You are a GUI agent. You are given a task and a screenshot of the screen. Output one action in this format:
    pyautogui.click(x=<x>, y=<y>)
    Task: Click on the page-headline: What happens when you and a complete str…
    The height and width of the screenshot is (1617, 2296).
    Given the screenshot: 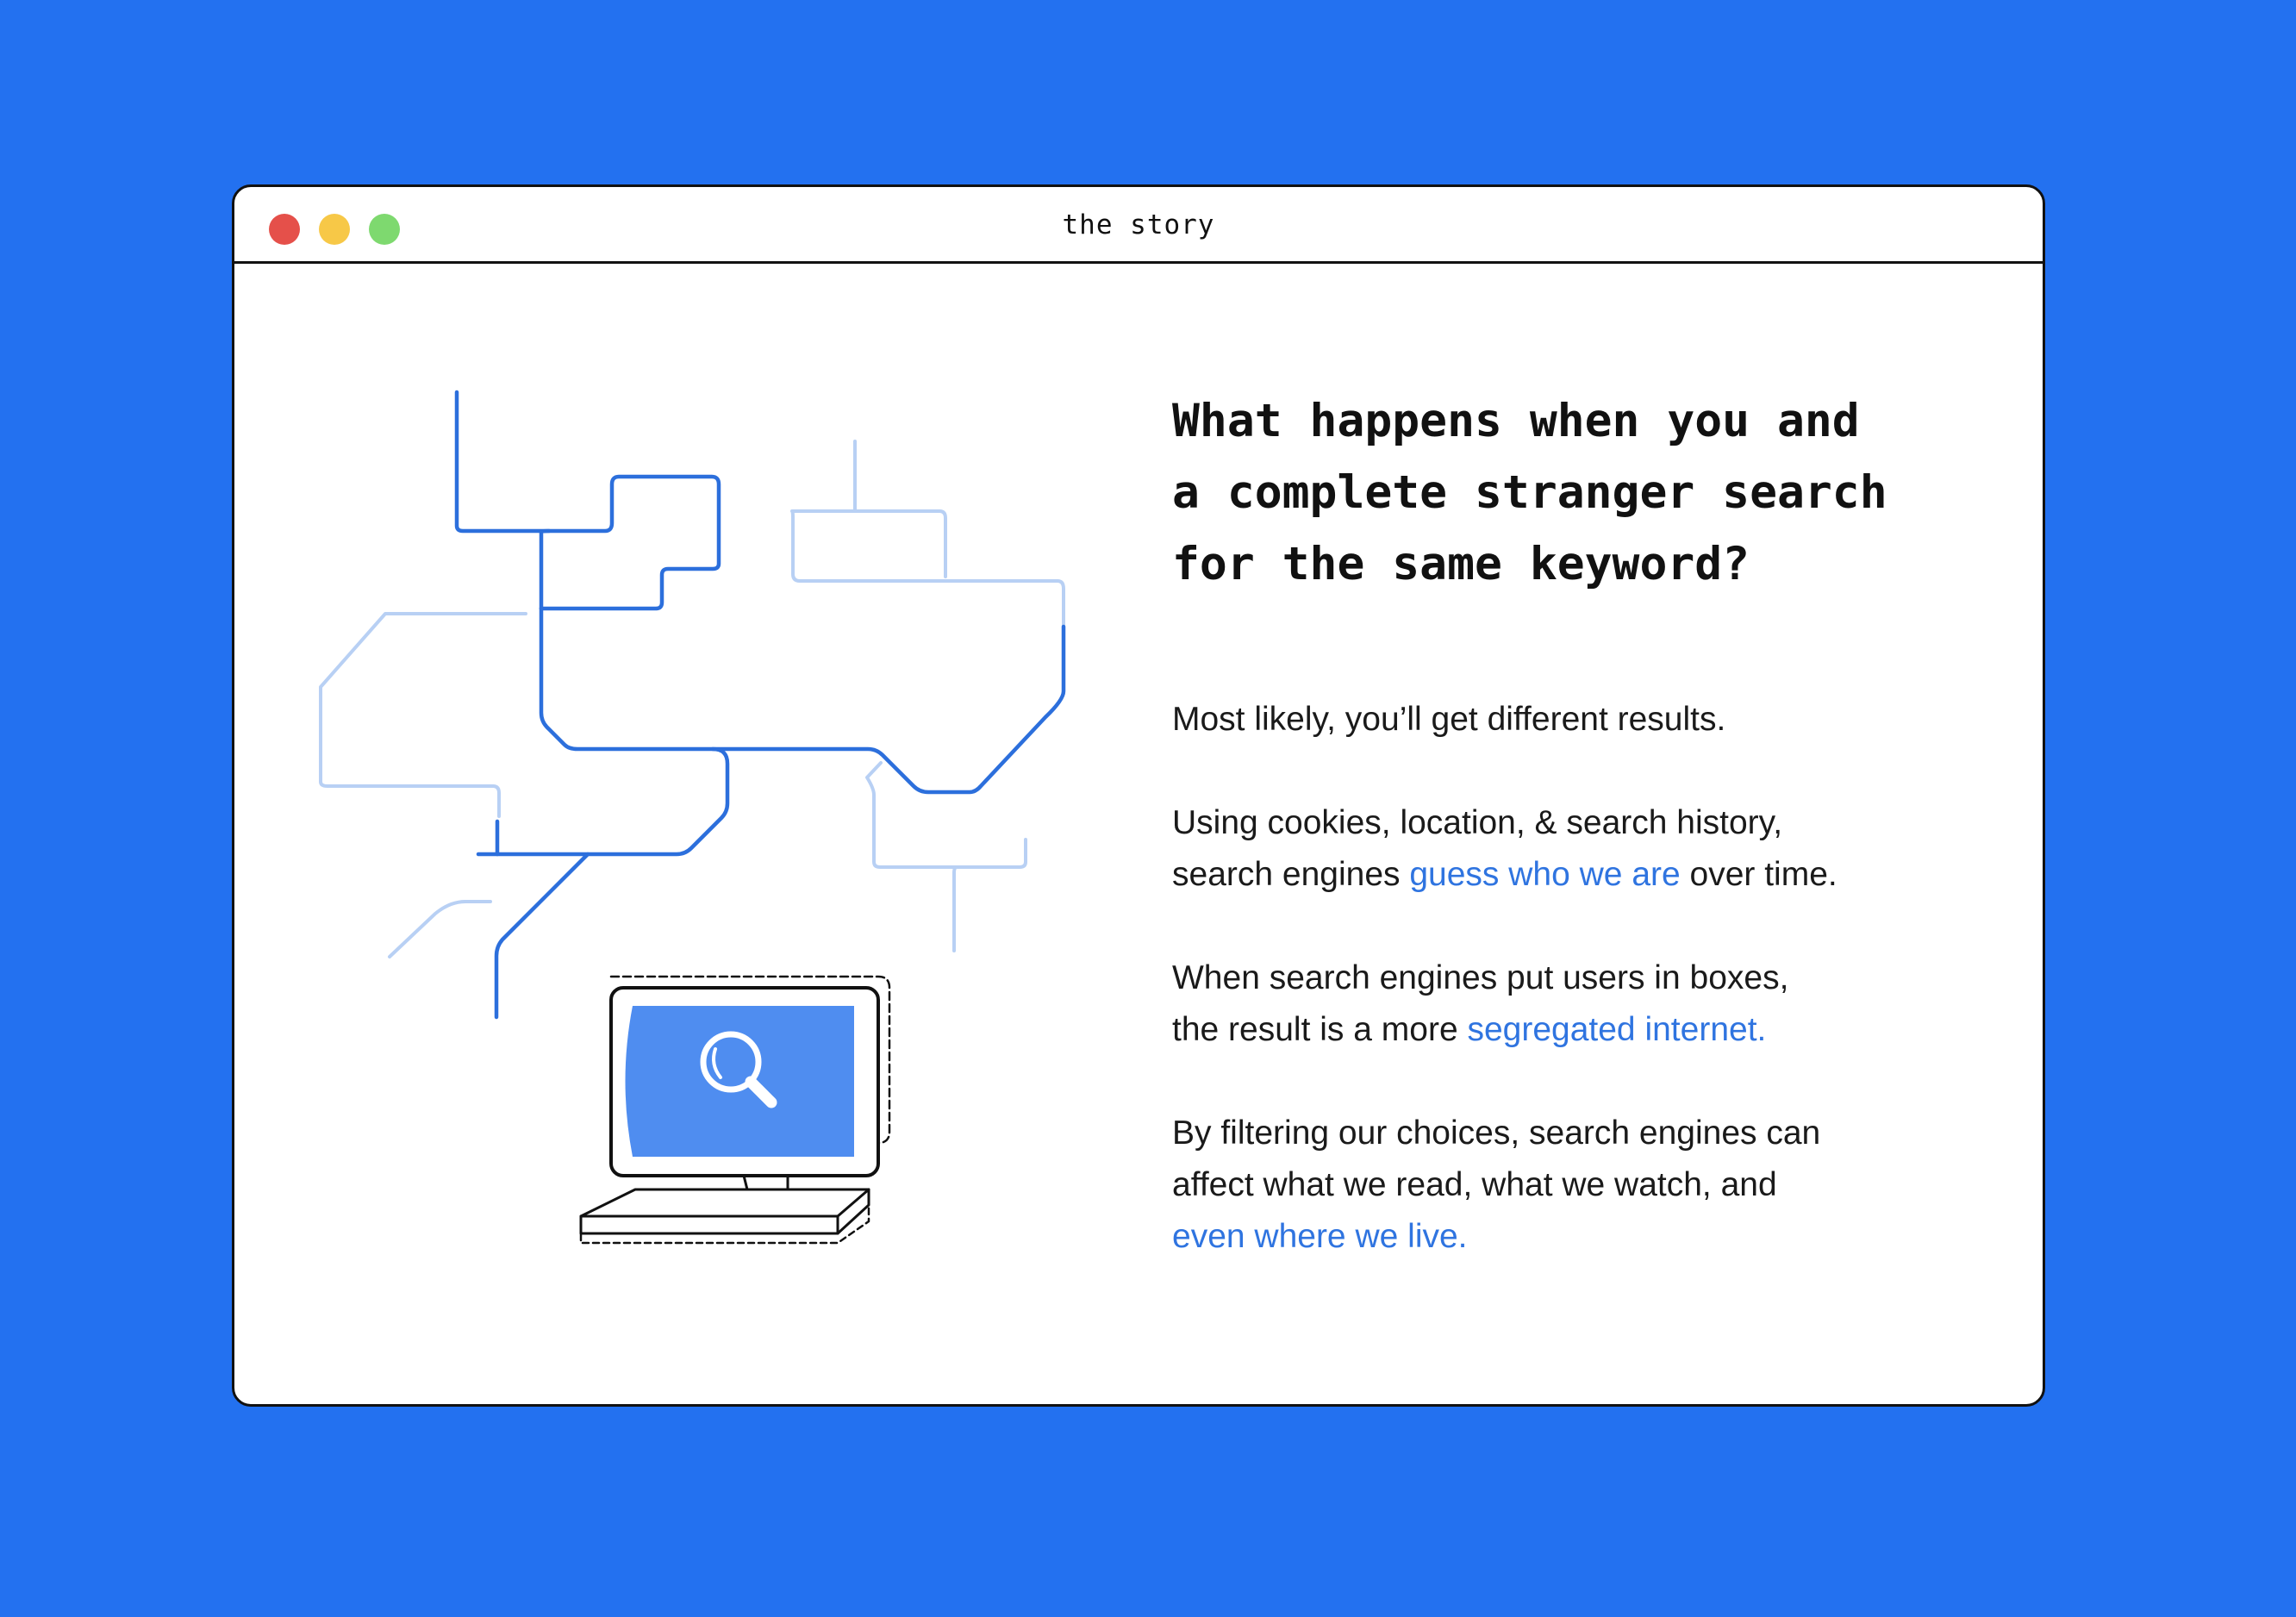 What is the action you would take?
    pyautogui.click(x=1594, y=492)
    